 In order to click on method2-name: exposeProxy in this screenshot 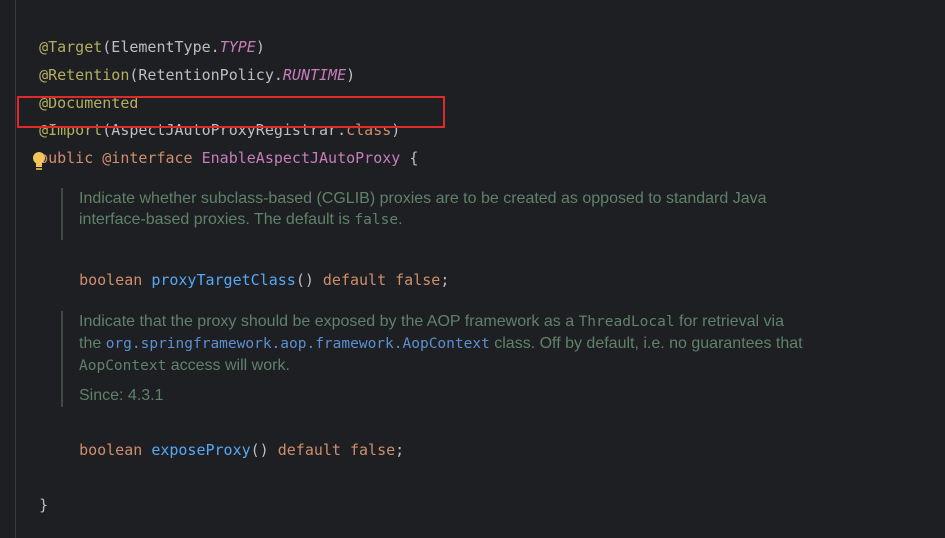, I will do `click(201, 450)`.